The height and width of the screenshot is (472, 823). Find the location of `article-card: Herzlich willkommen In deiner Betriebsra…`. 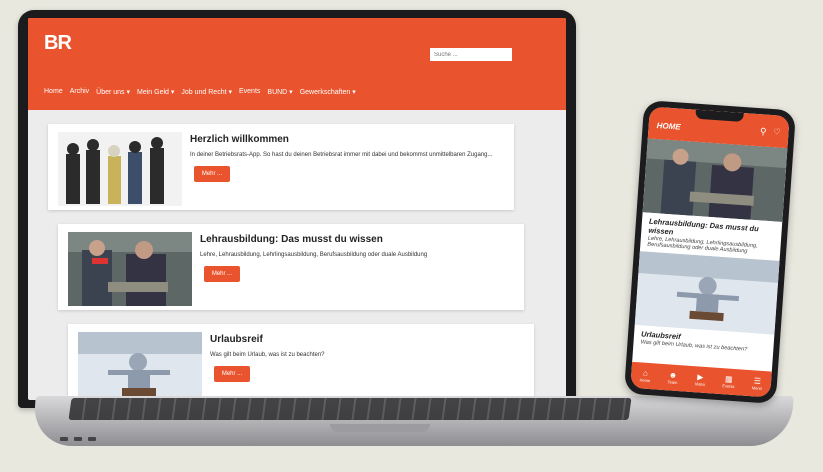

article-card: Herzlich willkommen In deiner Betriebsra… is located at coordinates (281, 167).